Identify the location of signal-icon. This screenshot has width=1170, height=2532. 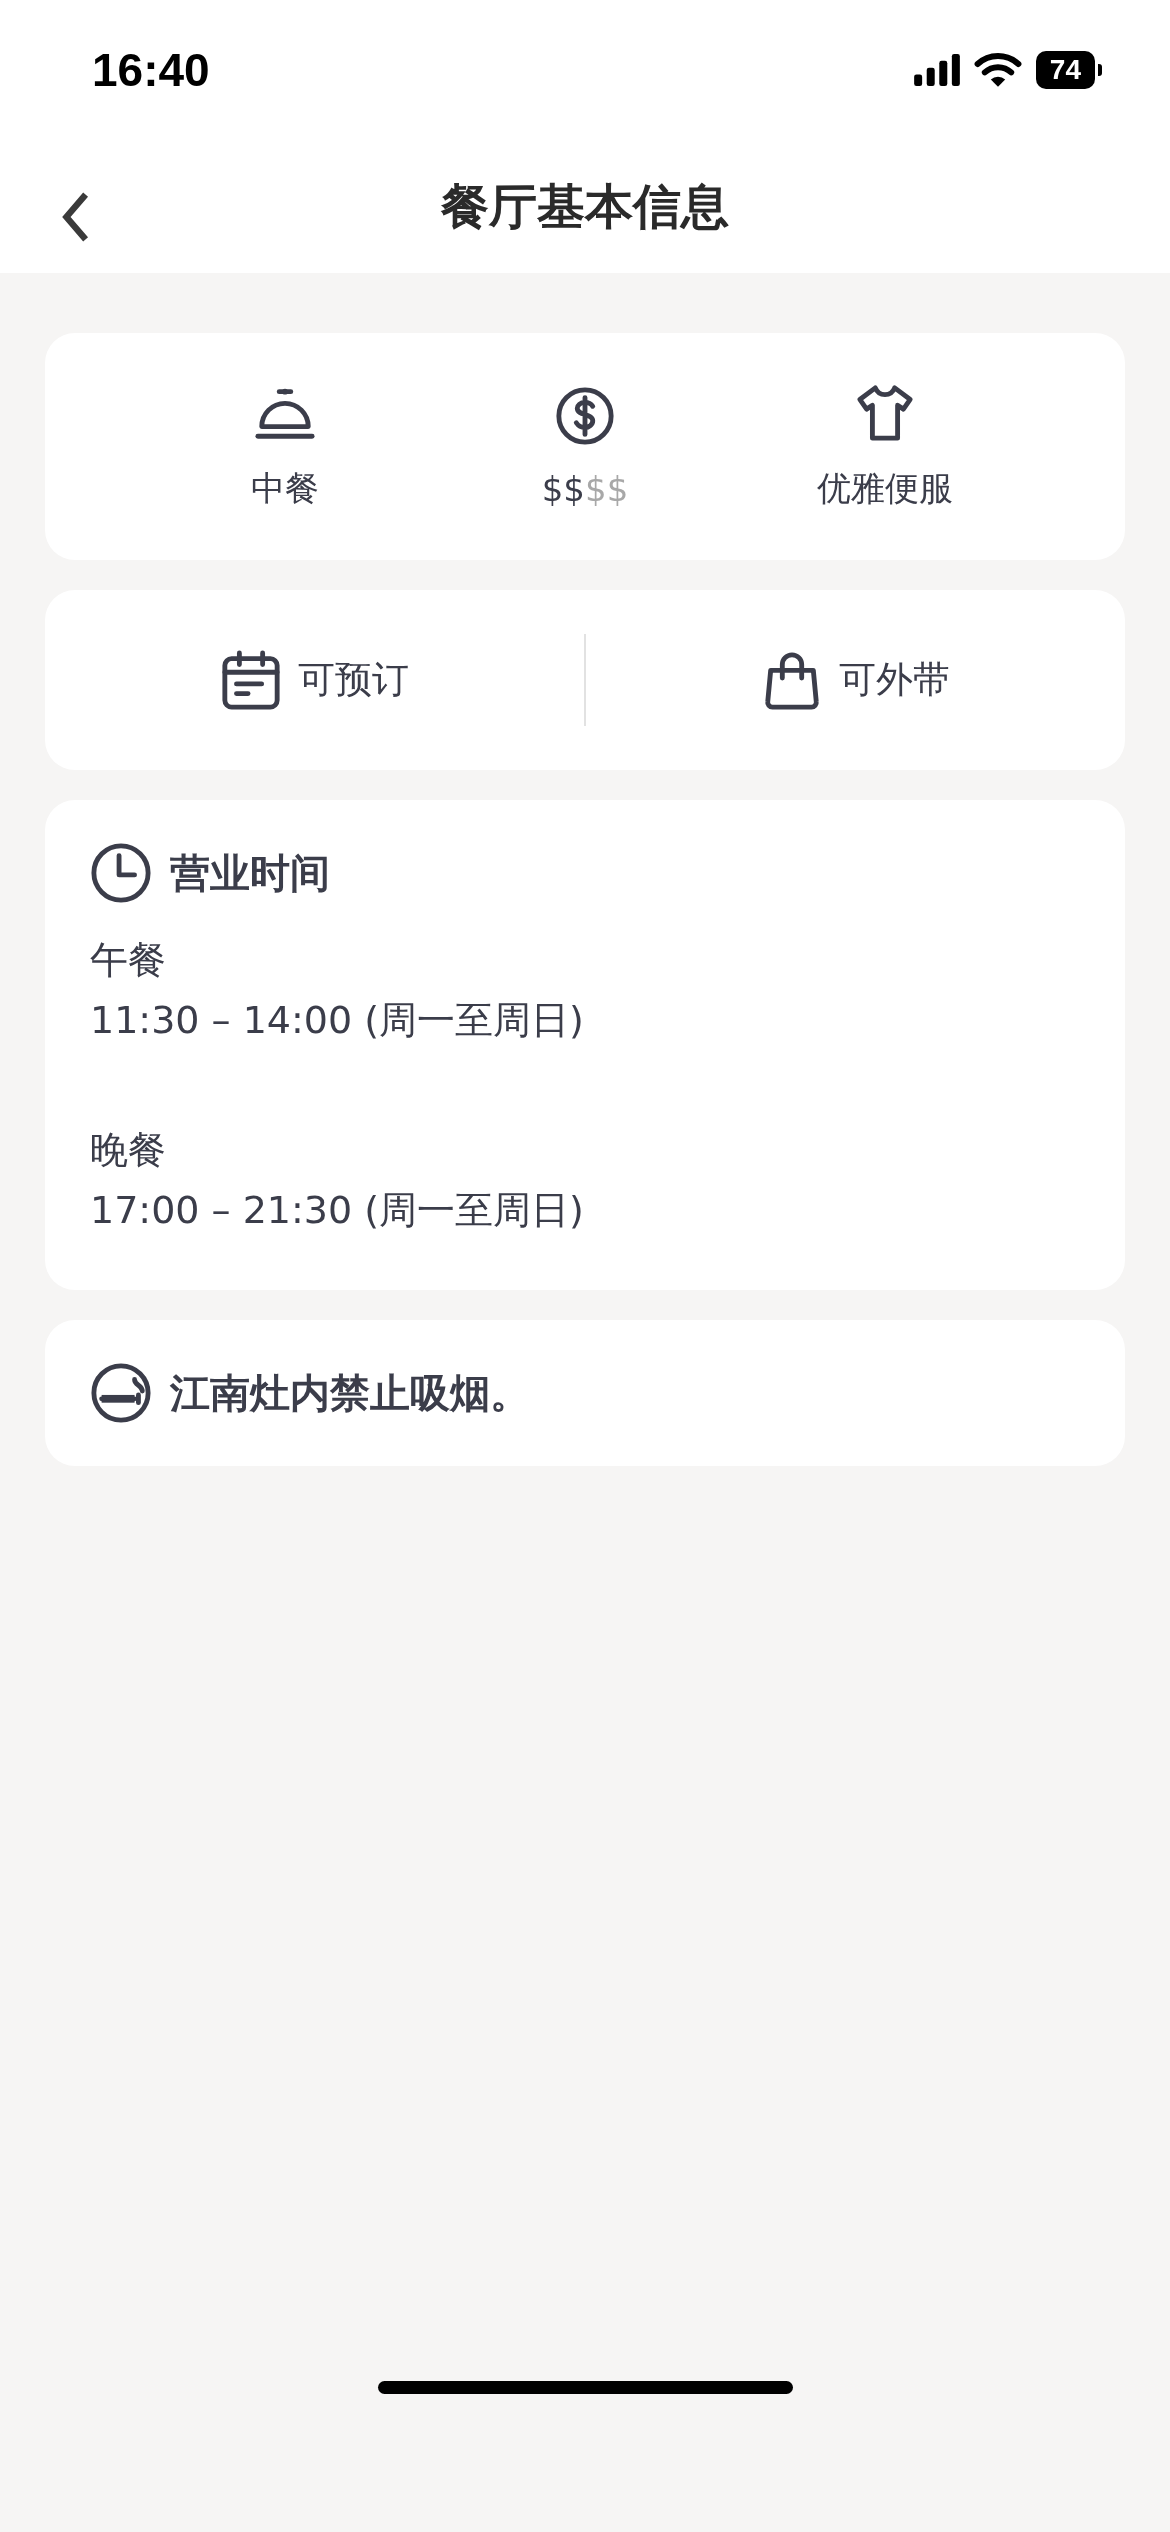
(936, 70).